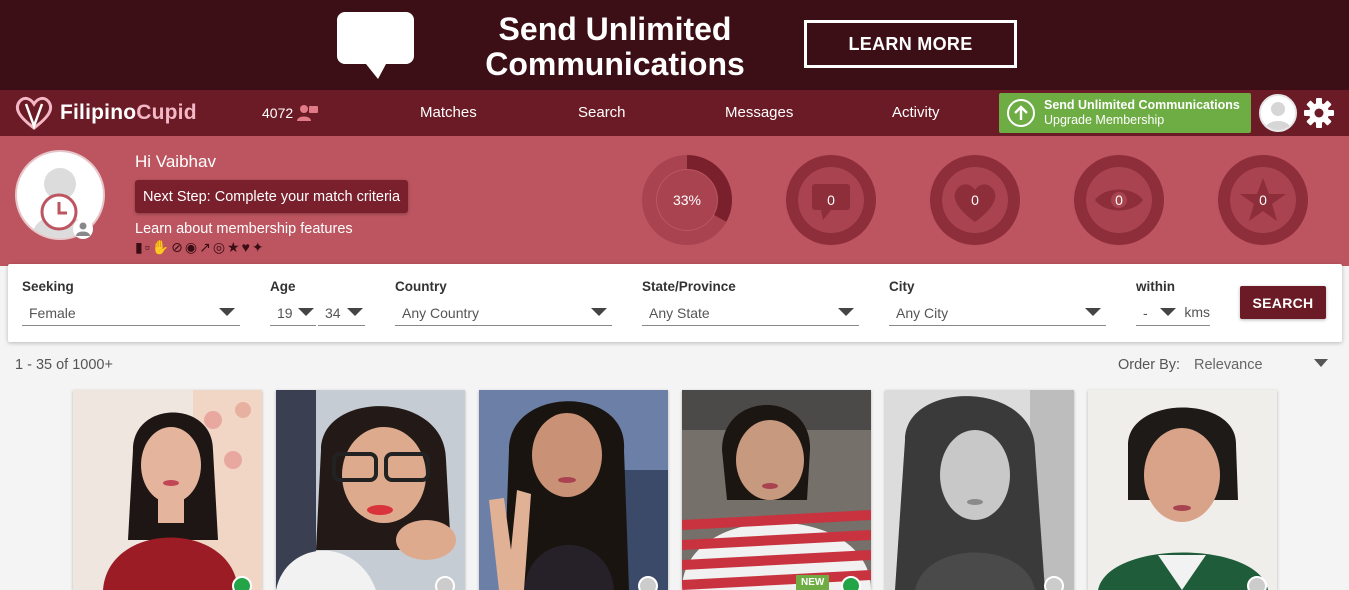 The height and width of the screenshot is (590, 1349). What do you see at coordinates (283, 286) in the screenshot?
I see `age-label: Age` at bounding box center [283, 286].